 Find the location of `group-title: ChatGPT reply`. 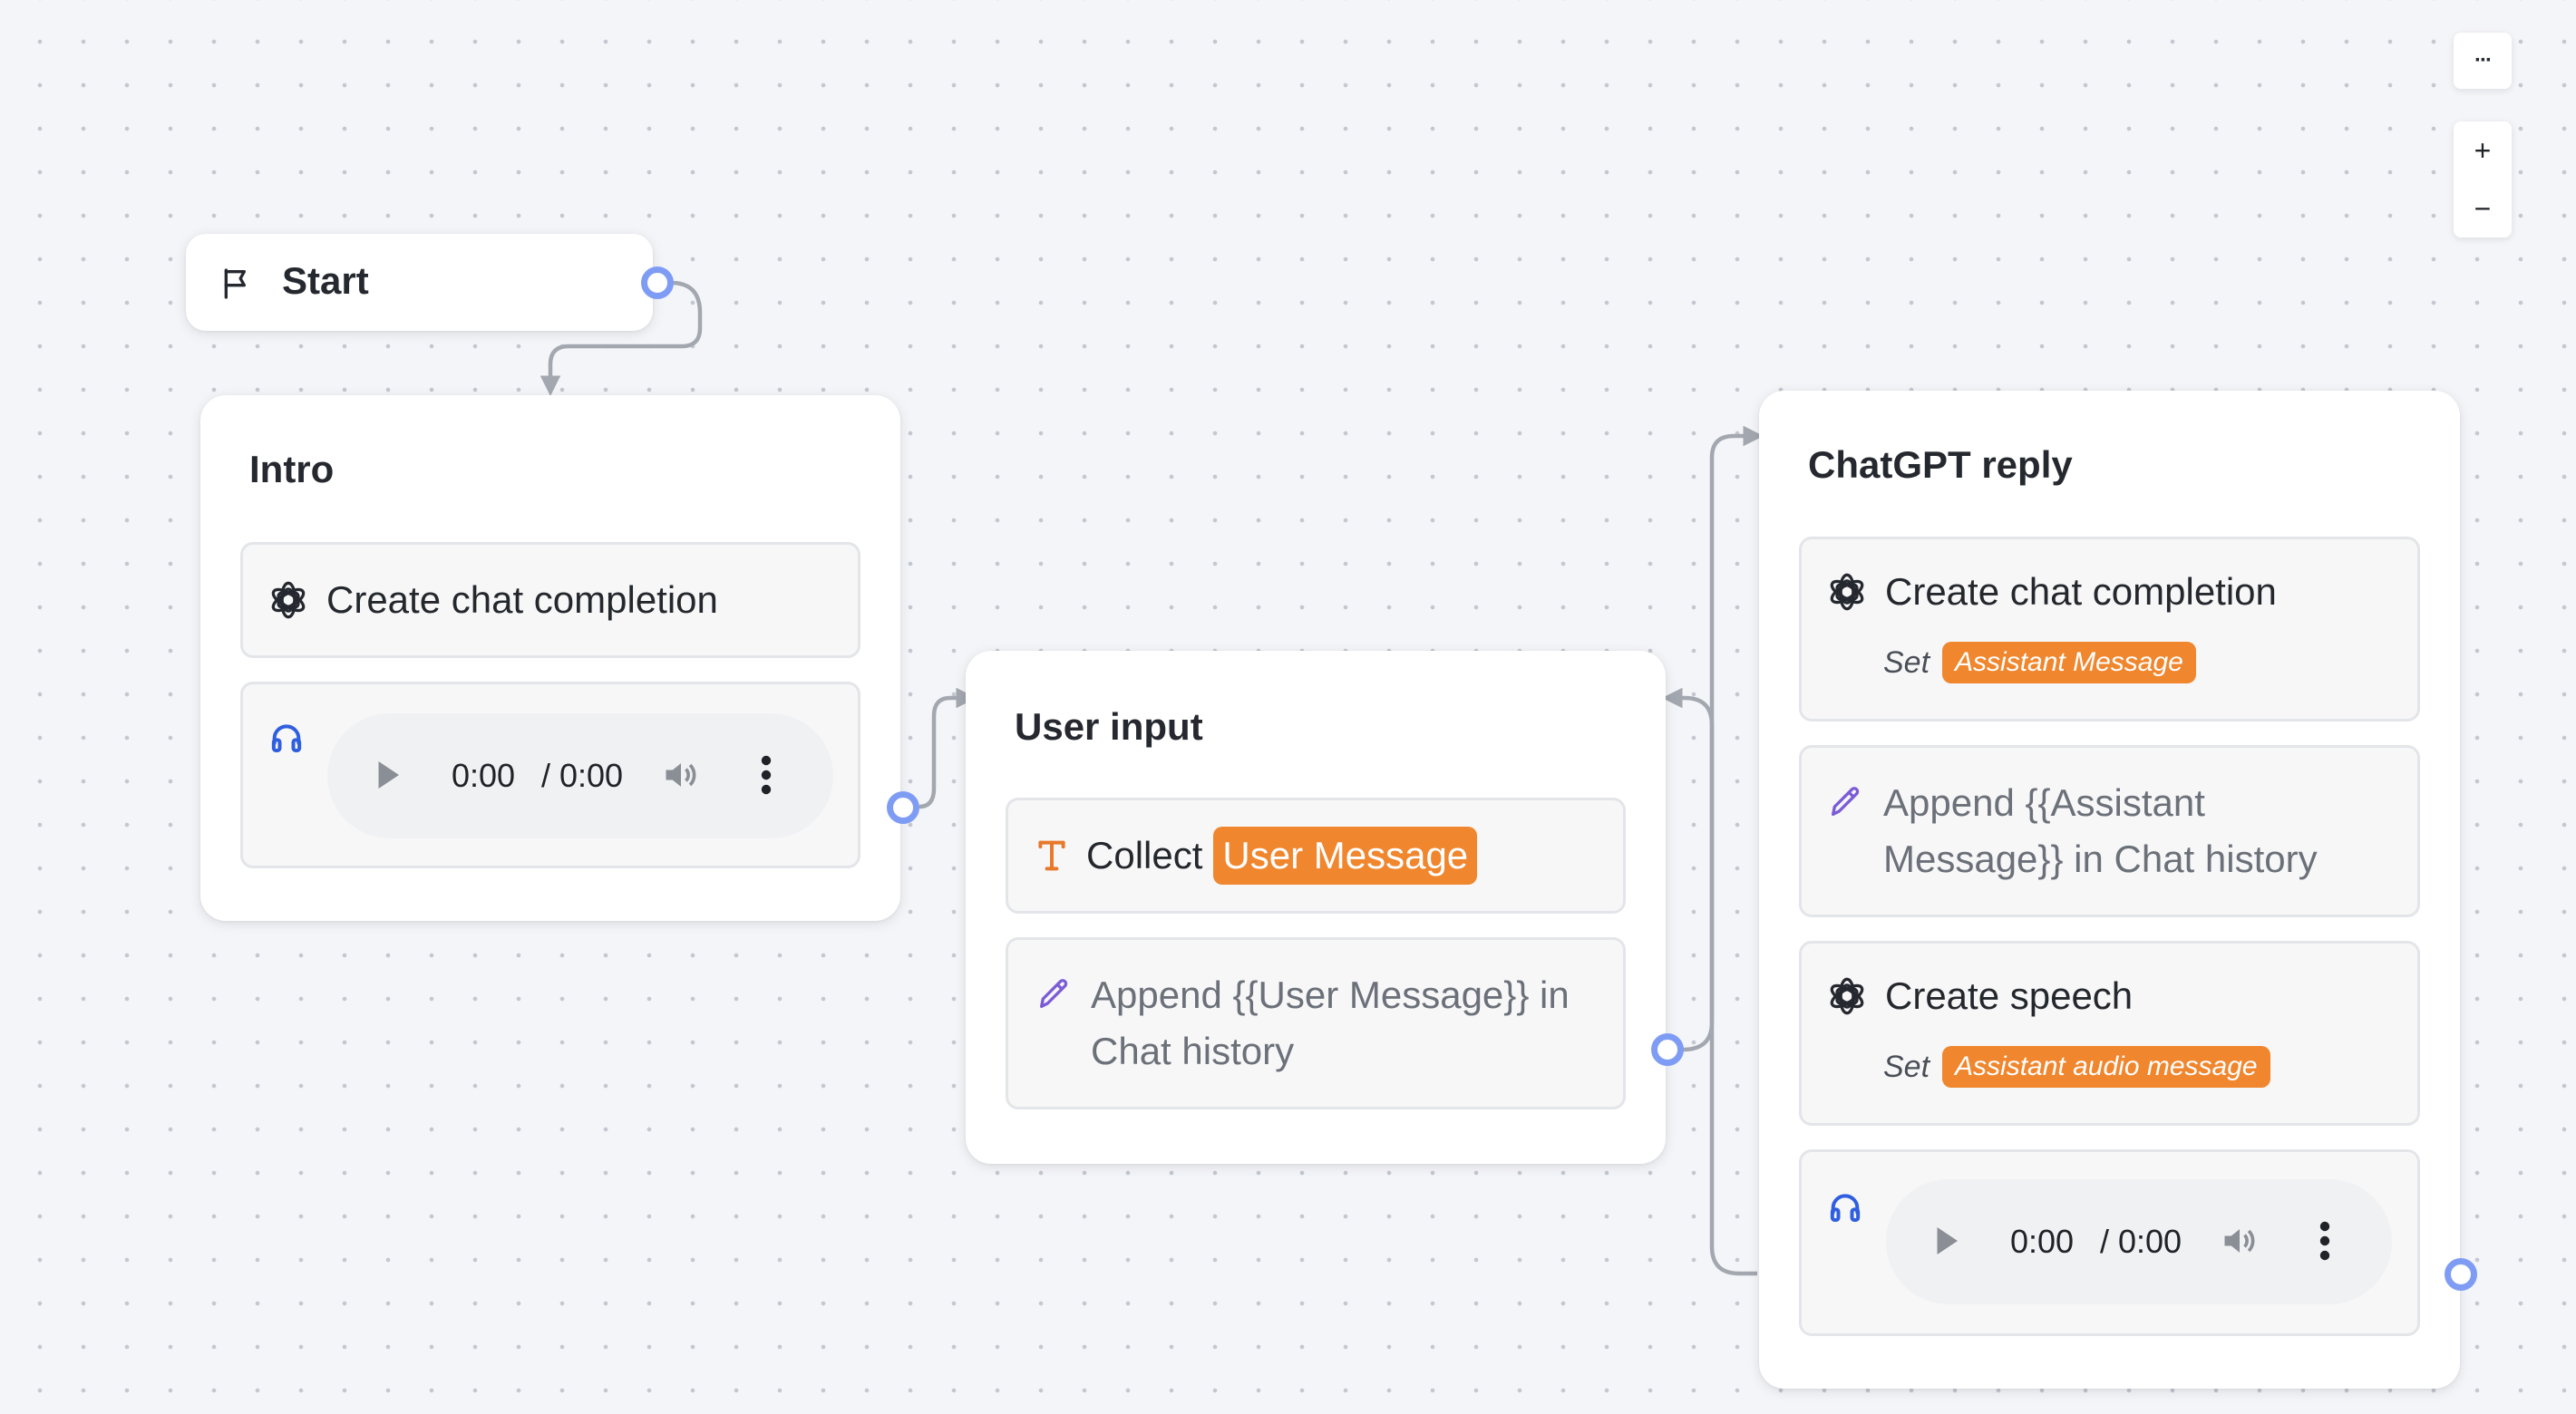

group-title: ChatGPT reply is located at coordinates (1940, 464).